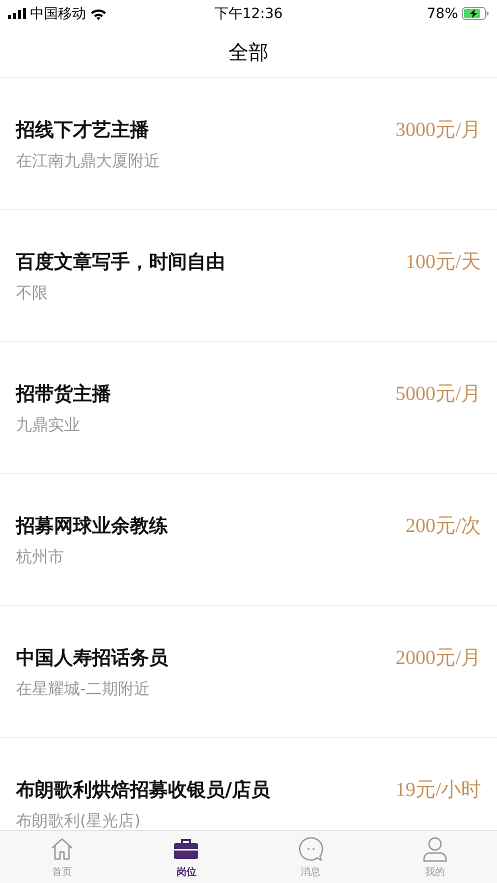 Image resolution: width=497 pixels, height=883 pixels. What do you see at coordinates (88, 161) in the screenshot?
I see `job-location: 在江南九鼎大厦附近` at bounding box center [88, 161].